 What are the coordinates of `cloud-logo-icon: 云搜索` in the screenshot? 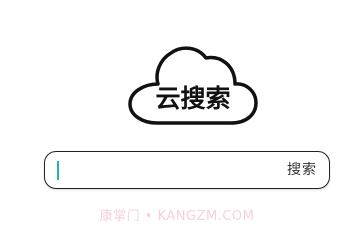 It's located at (193, 85).